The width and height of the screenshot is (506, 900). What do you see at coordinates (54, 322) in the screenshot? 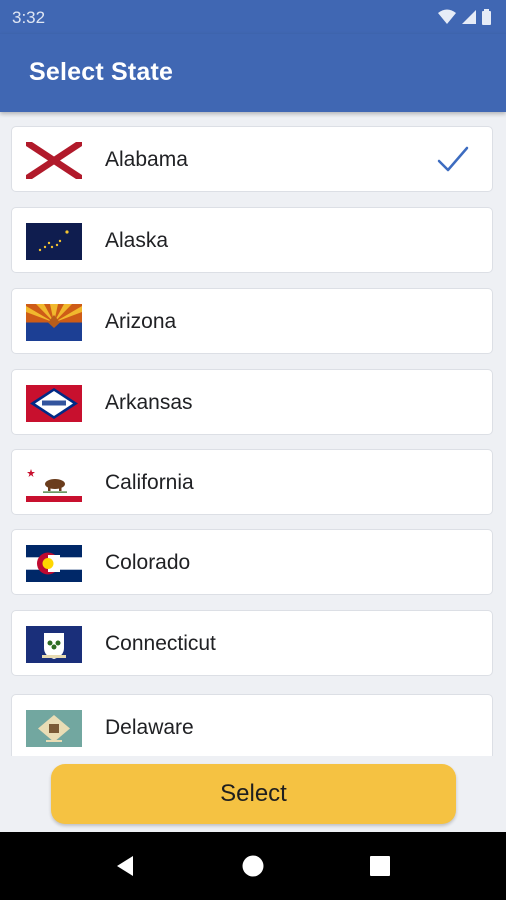
I see `arizona-flag-icon` at bounding box center [54, 322].